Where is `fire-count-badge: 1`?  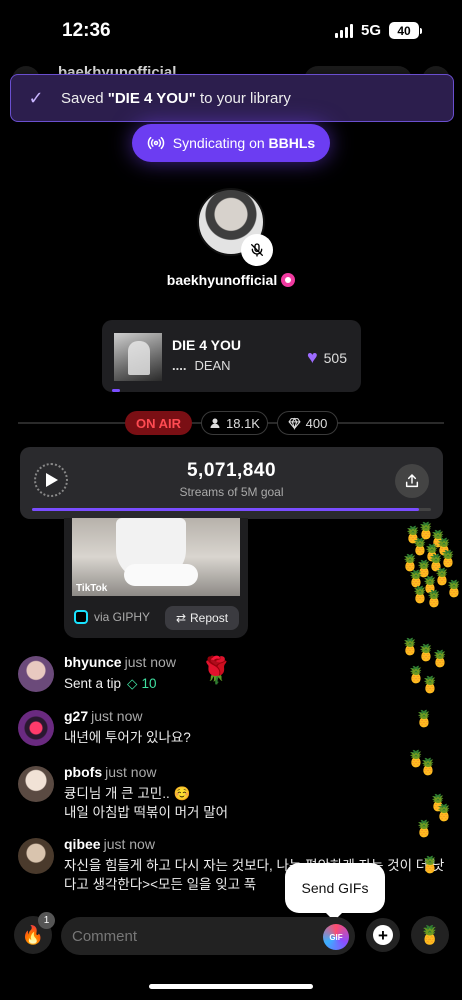
fire-count-badge: 1 is located at coordinates (46, 920).